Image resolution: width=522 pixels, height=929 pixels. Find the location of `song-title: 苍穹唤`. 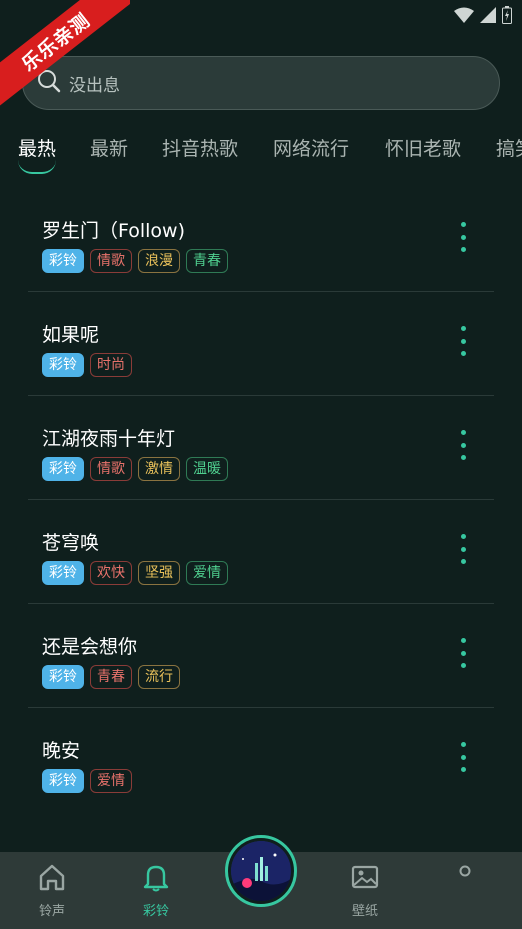

song-title: 苍穹唤 is located at coordinates (71, 543).